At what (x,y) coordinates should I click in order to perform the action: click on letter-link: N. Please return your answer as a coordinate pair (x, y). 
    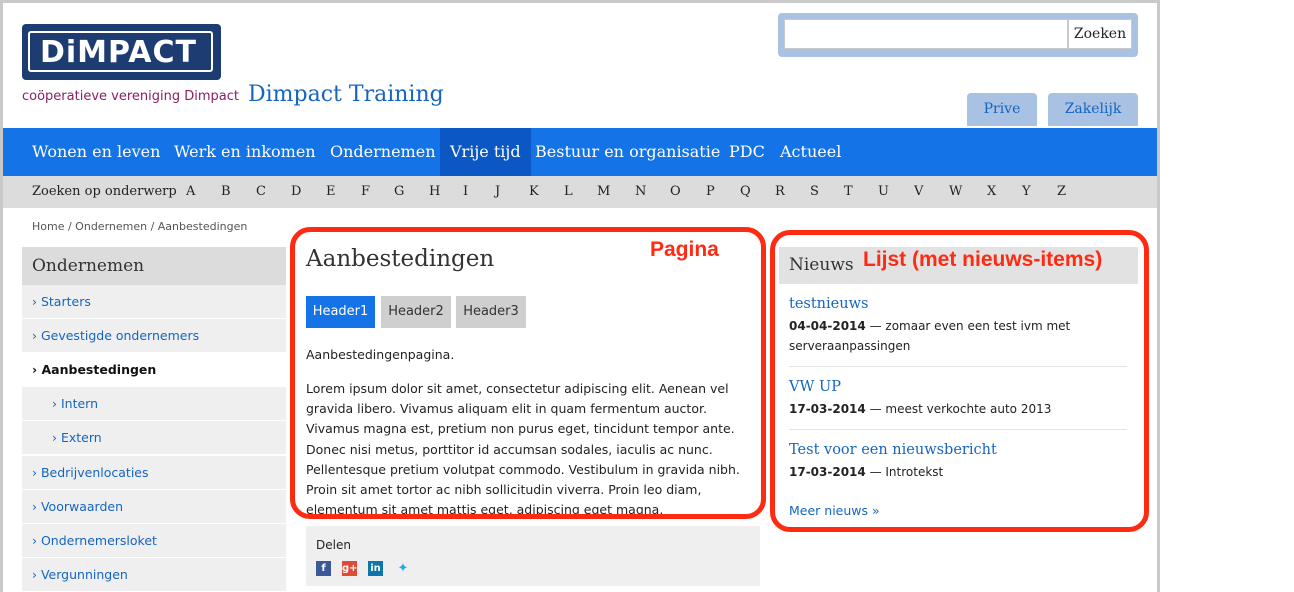
    Looking at the image, I should click on (640, 192).